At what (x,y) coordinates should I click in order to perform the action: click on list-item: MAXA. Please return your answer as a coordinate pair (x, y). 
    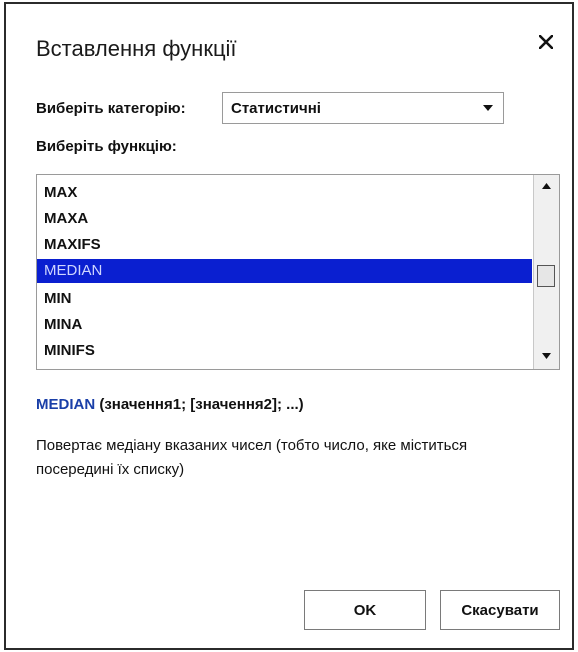
    Looking at the image, I should click on (284, 219).